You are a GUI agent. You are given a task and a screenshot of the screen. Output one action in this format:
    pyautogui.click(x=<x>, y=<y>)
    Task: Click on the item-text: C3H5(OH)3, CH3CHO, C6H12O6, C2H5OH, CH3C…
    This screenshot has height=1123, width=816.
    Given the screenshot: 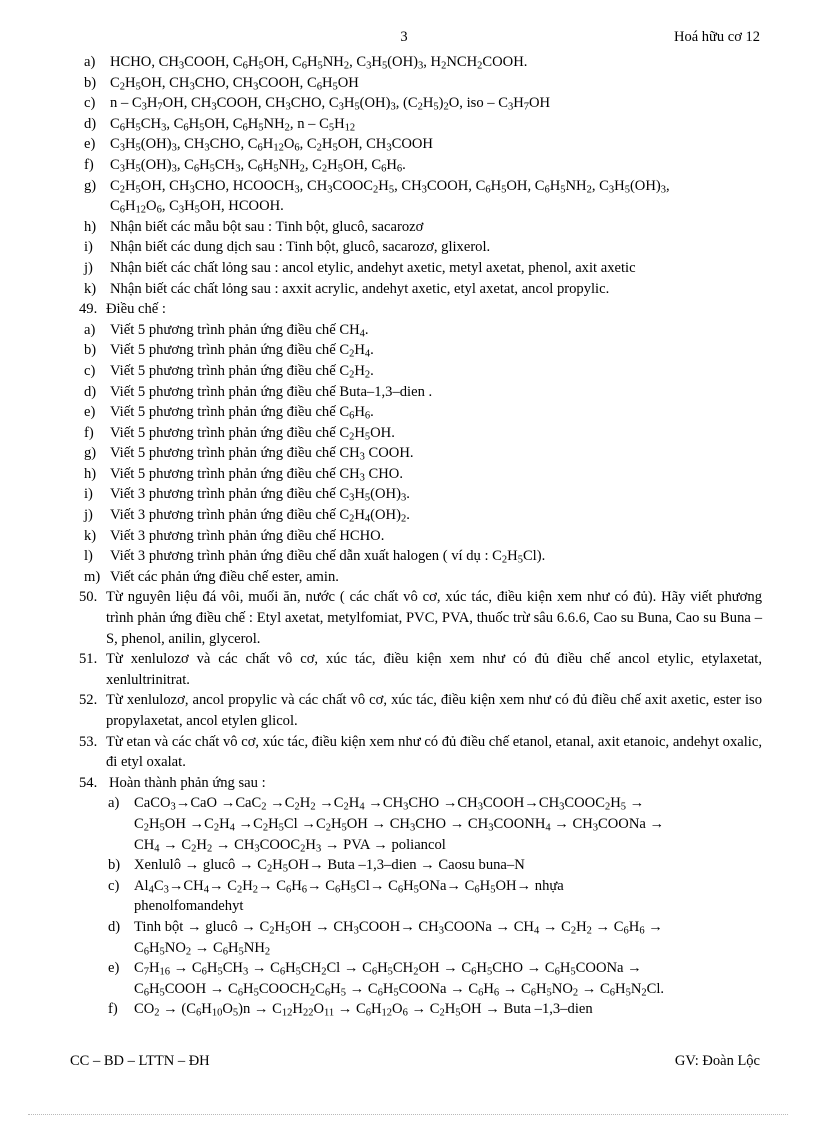 What is the action you would take?
    pyautogui.click(x=271, y=145)
    